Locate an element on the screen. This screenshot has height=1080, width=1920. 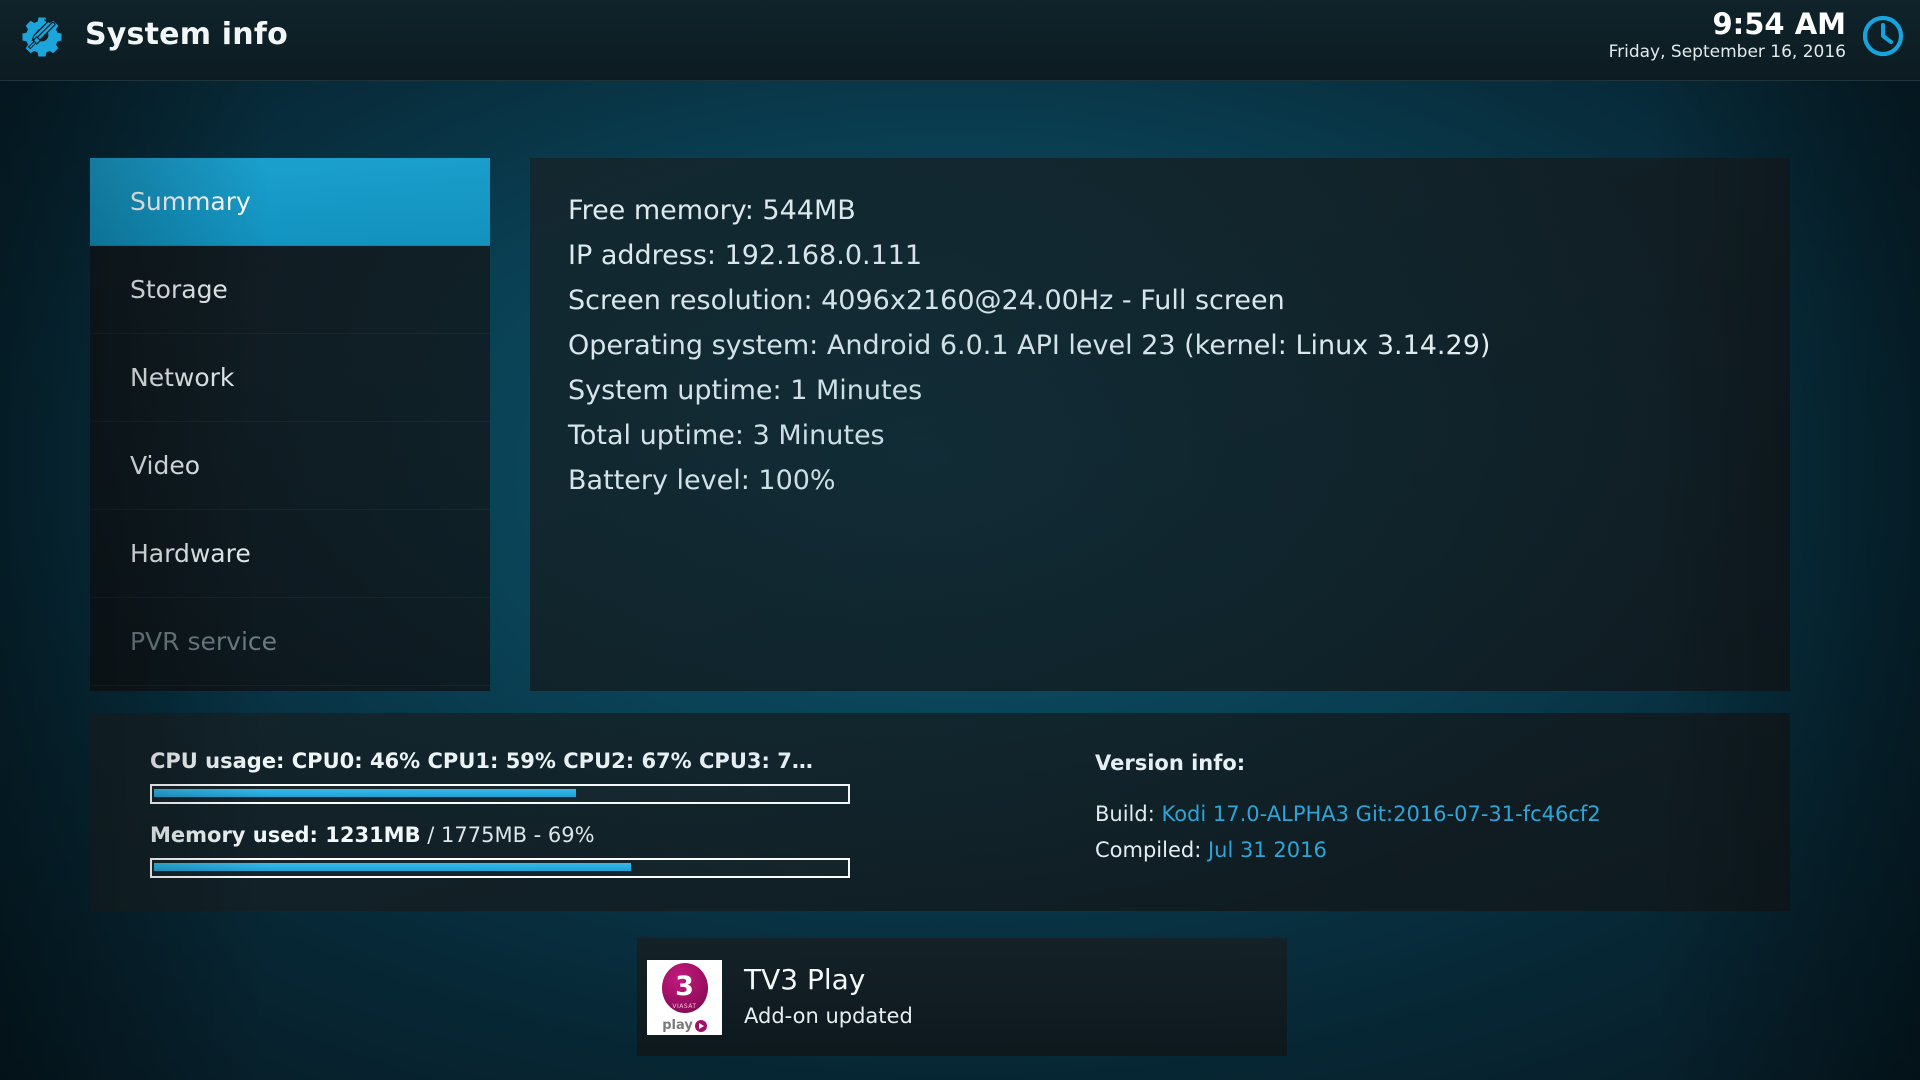
tv3-play-logo-icon: 3 VIASAT play is located at coordinates (684, 997).